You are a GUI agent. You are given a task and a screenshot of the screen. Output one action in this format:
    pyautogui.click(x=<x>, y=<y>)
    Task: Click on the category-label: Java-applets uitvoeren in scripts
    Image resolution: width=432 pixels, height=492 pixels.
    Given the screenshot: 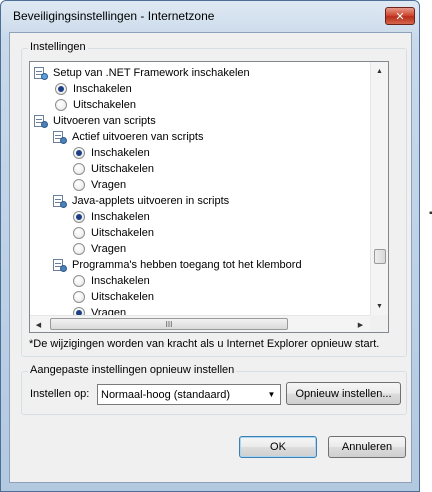 What is the action you would take?
    pyautogui.click(x=151, y=201)
    